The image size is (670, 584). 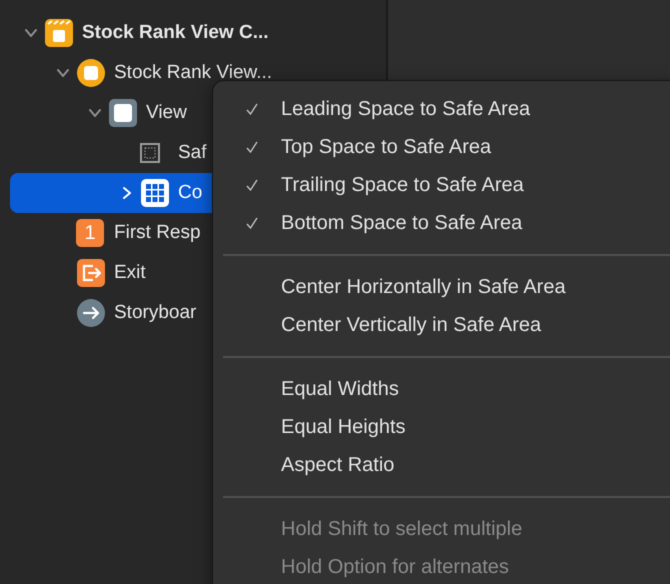 I want to click on exit-icon, so click(x=91, y=273).